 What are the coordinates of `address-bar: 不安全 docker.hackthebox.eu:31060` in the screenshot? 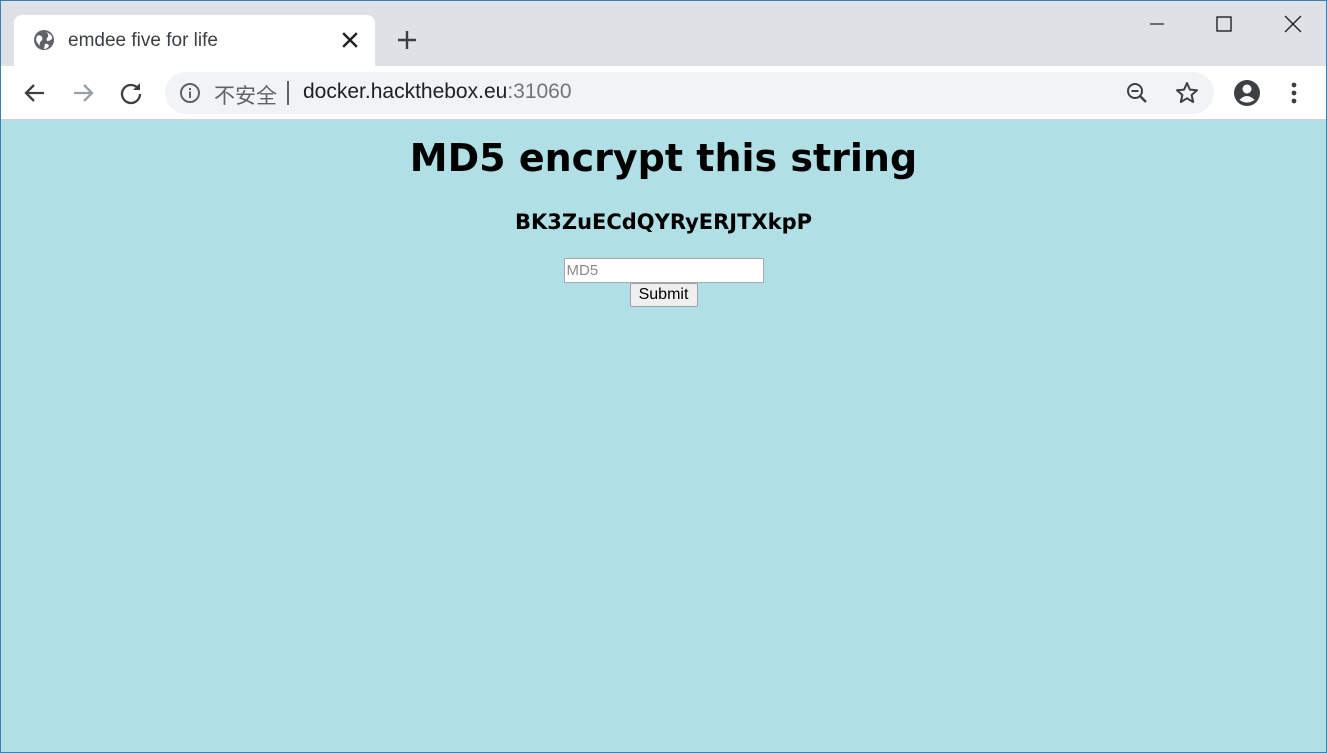 It's located at (689, 93).